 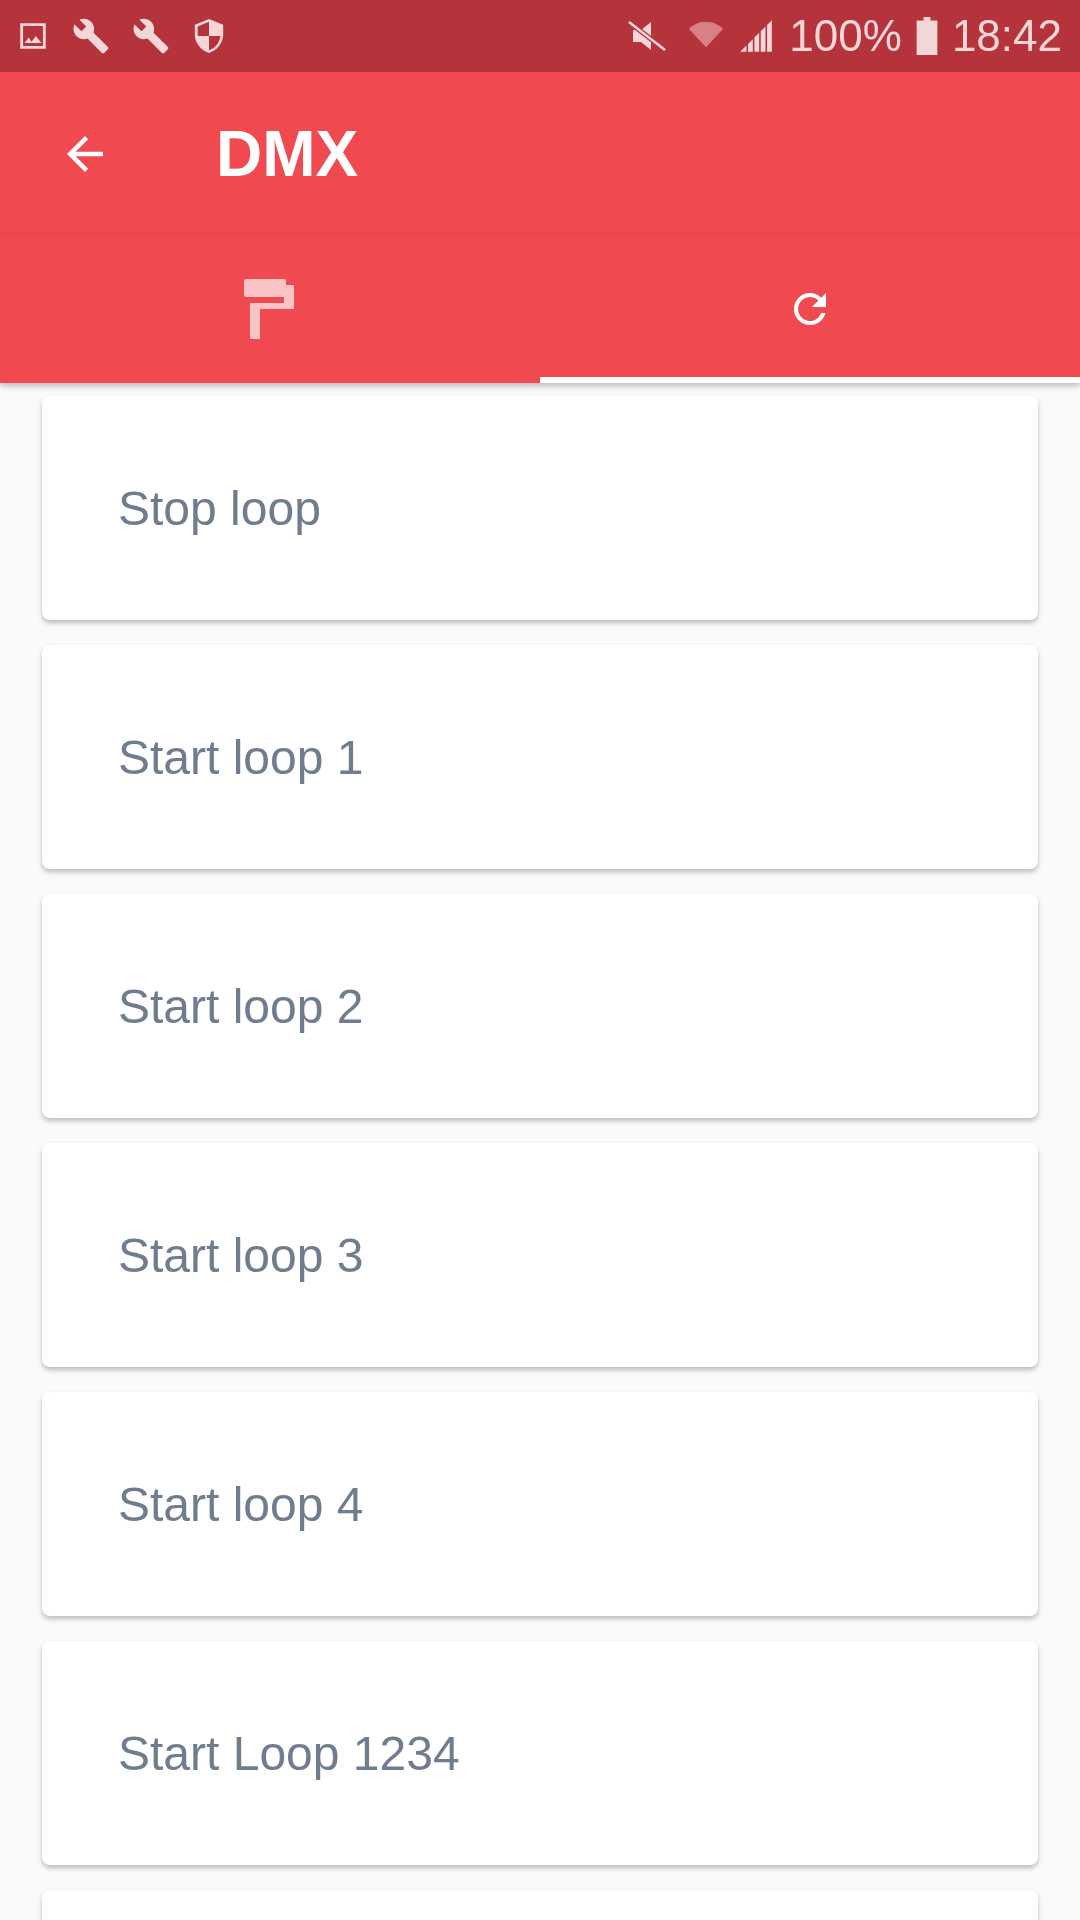 I want to click on action-label: Stop loop, so click(x=219, y=508).